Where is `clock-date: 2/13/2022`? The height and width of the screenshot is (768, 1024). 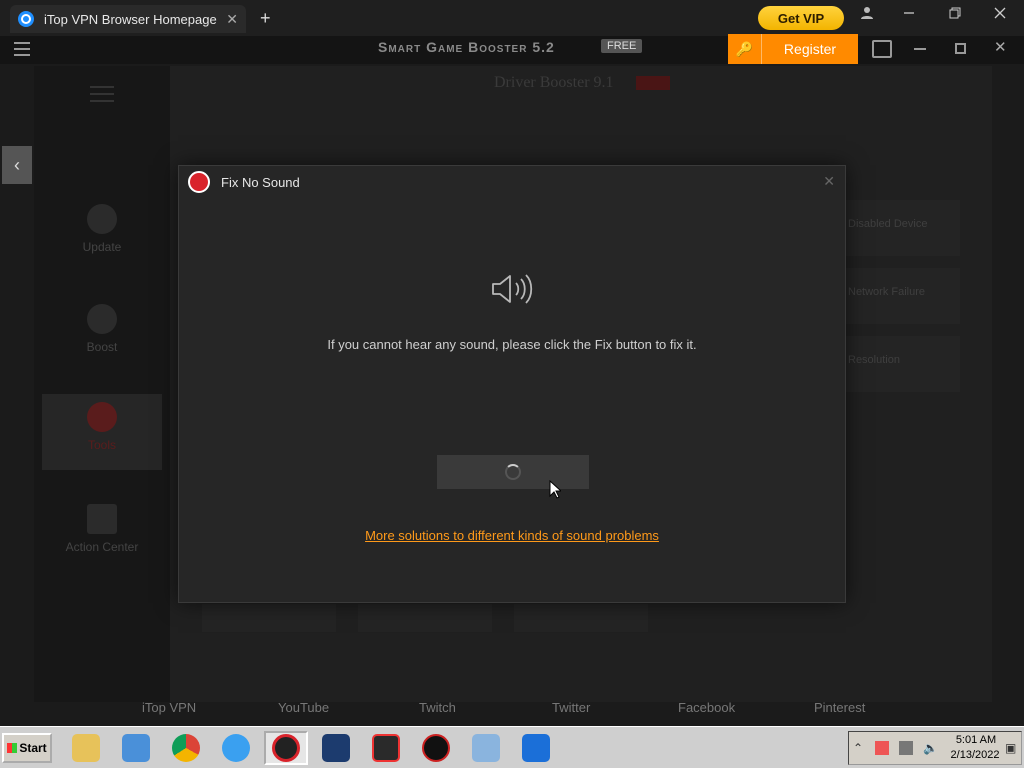
clock-date: 2/13/2022 is located at coordinates (975, 755).